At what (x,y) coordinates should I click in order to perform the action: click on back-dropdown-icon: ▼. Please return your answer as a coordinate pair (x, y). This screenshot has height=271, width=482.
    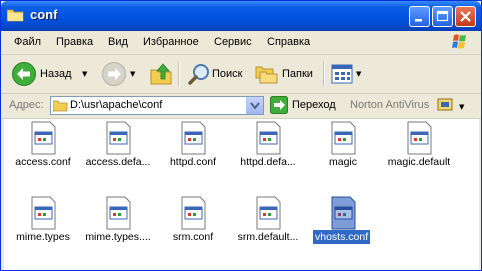
    Looking at the image, I should click on (84, 74).